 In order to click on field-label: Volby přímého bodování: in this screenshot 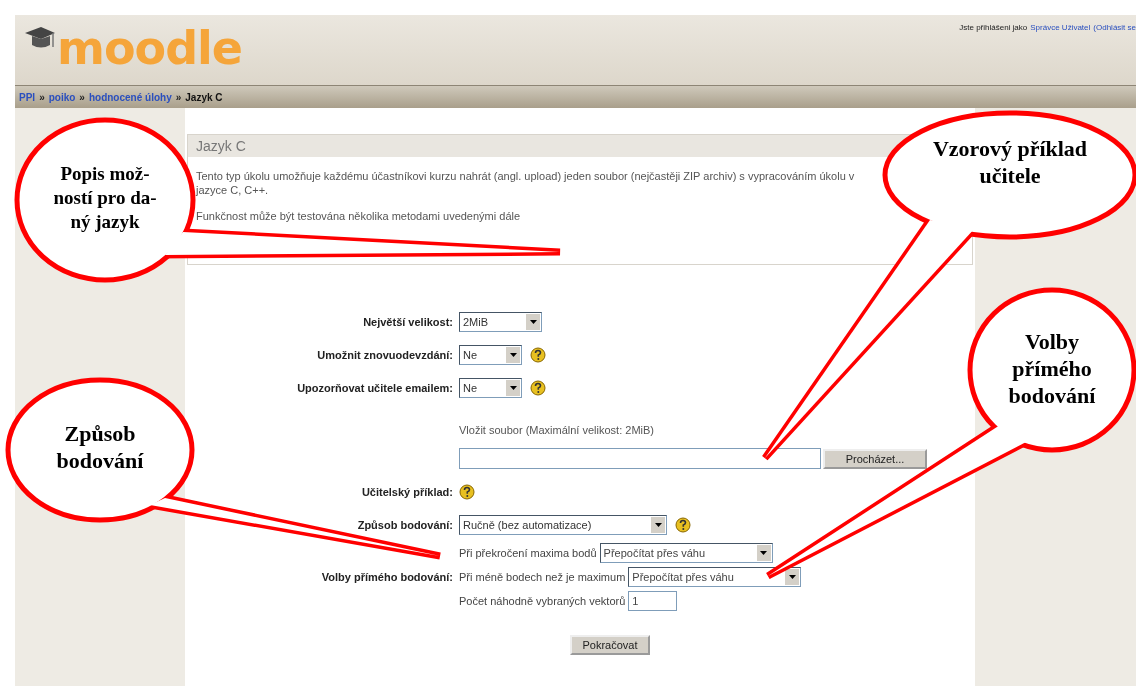, I will do `click(387, 577)`.